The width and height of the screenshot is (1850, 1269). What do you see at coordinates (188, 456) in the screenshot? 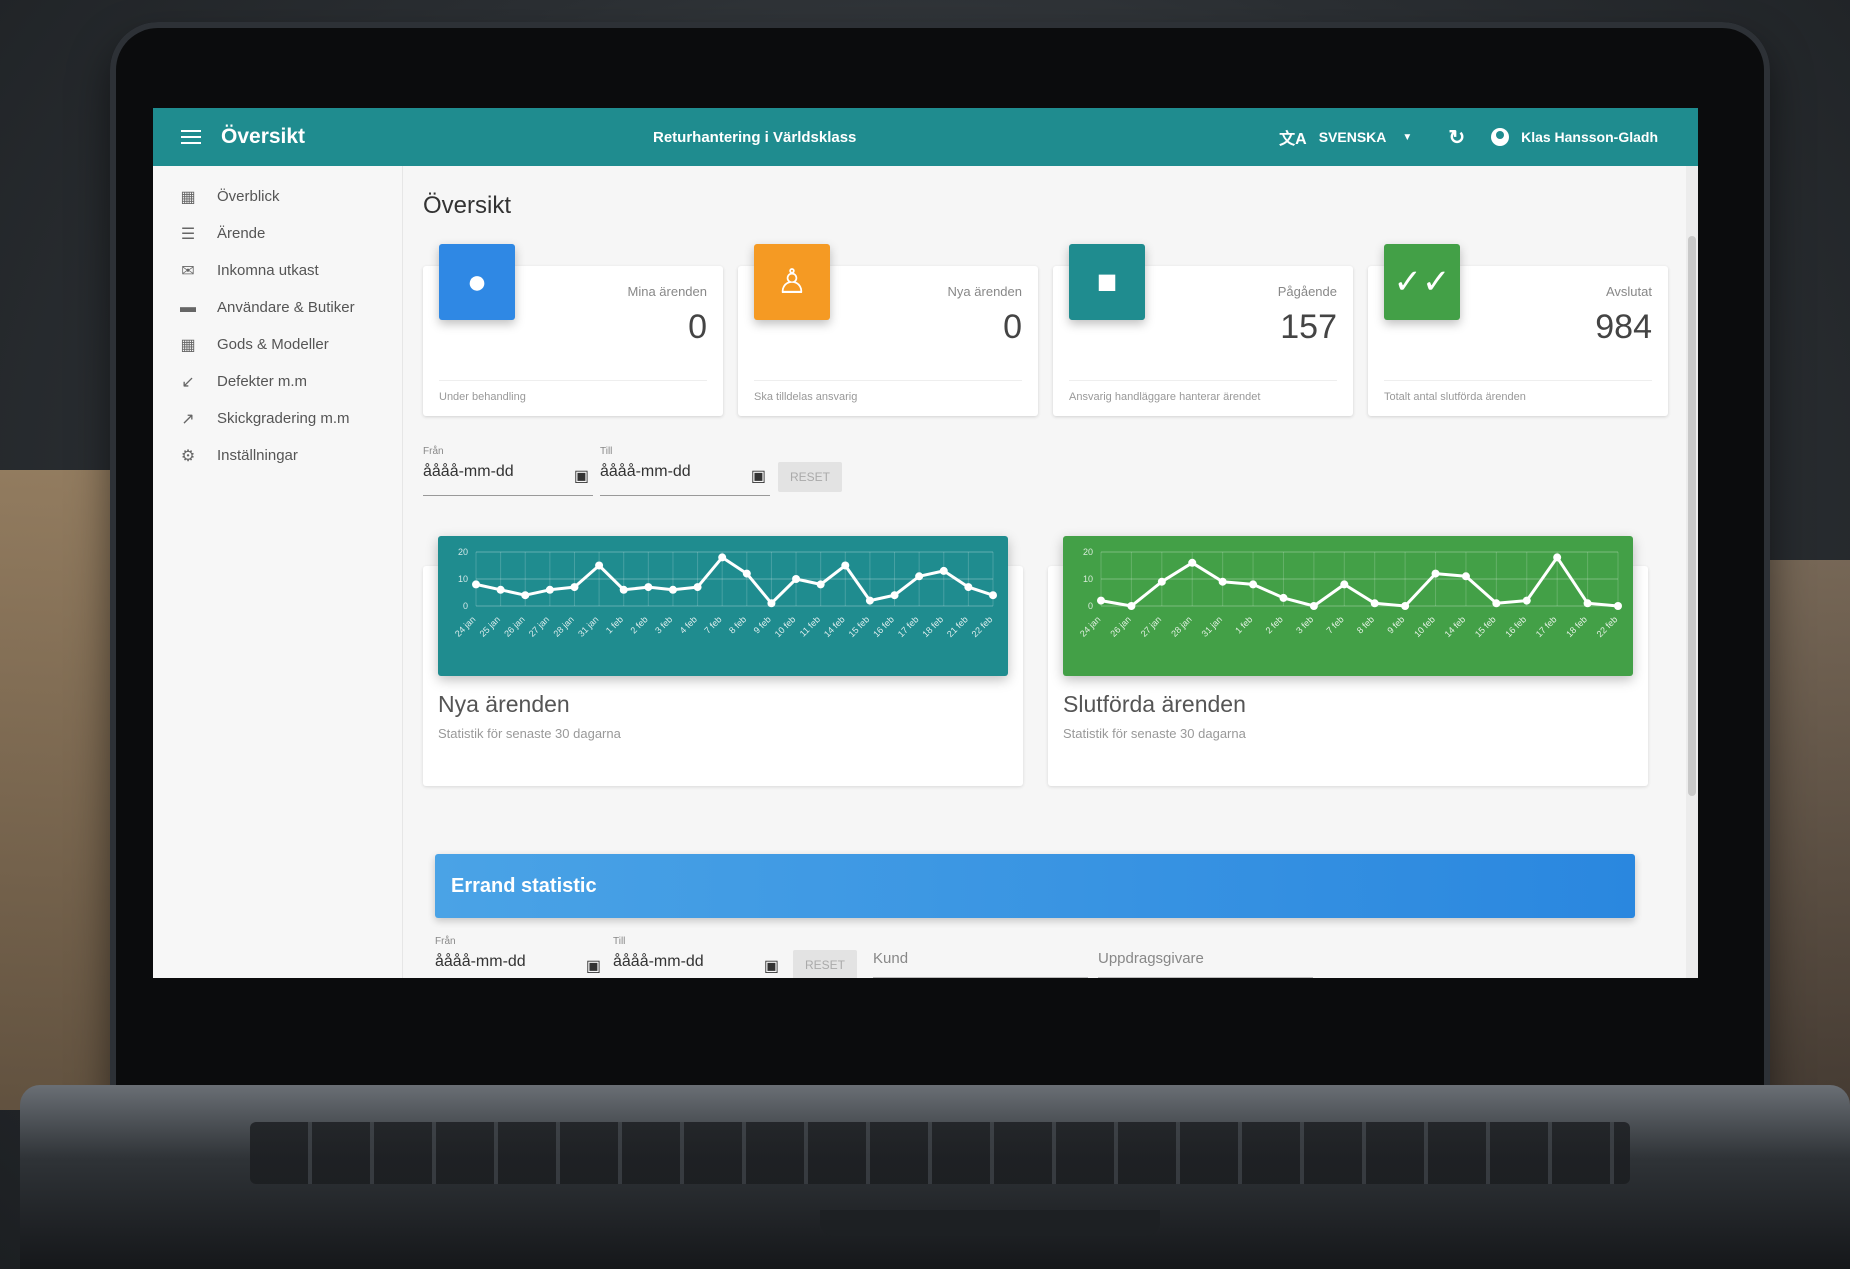
I see `gear-icon: ⚙` at bounding box center [188, 456].